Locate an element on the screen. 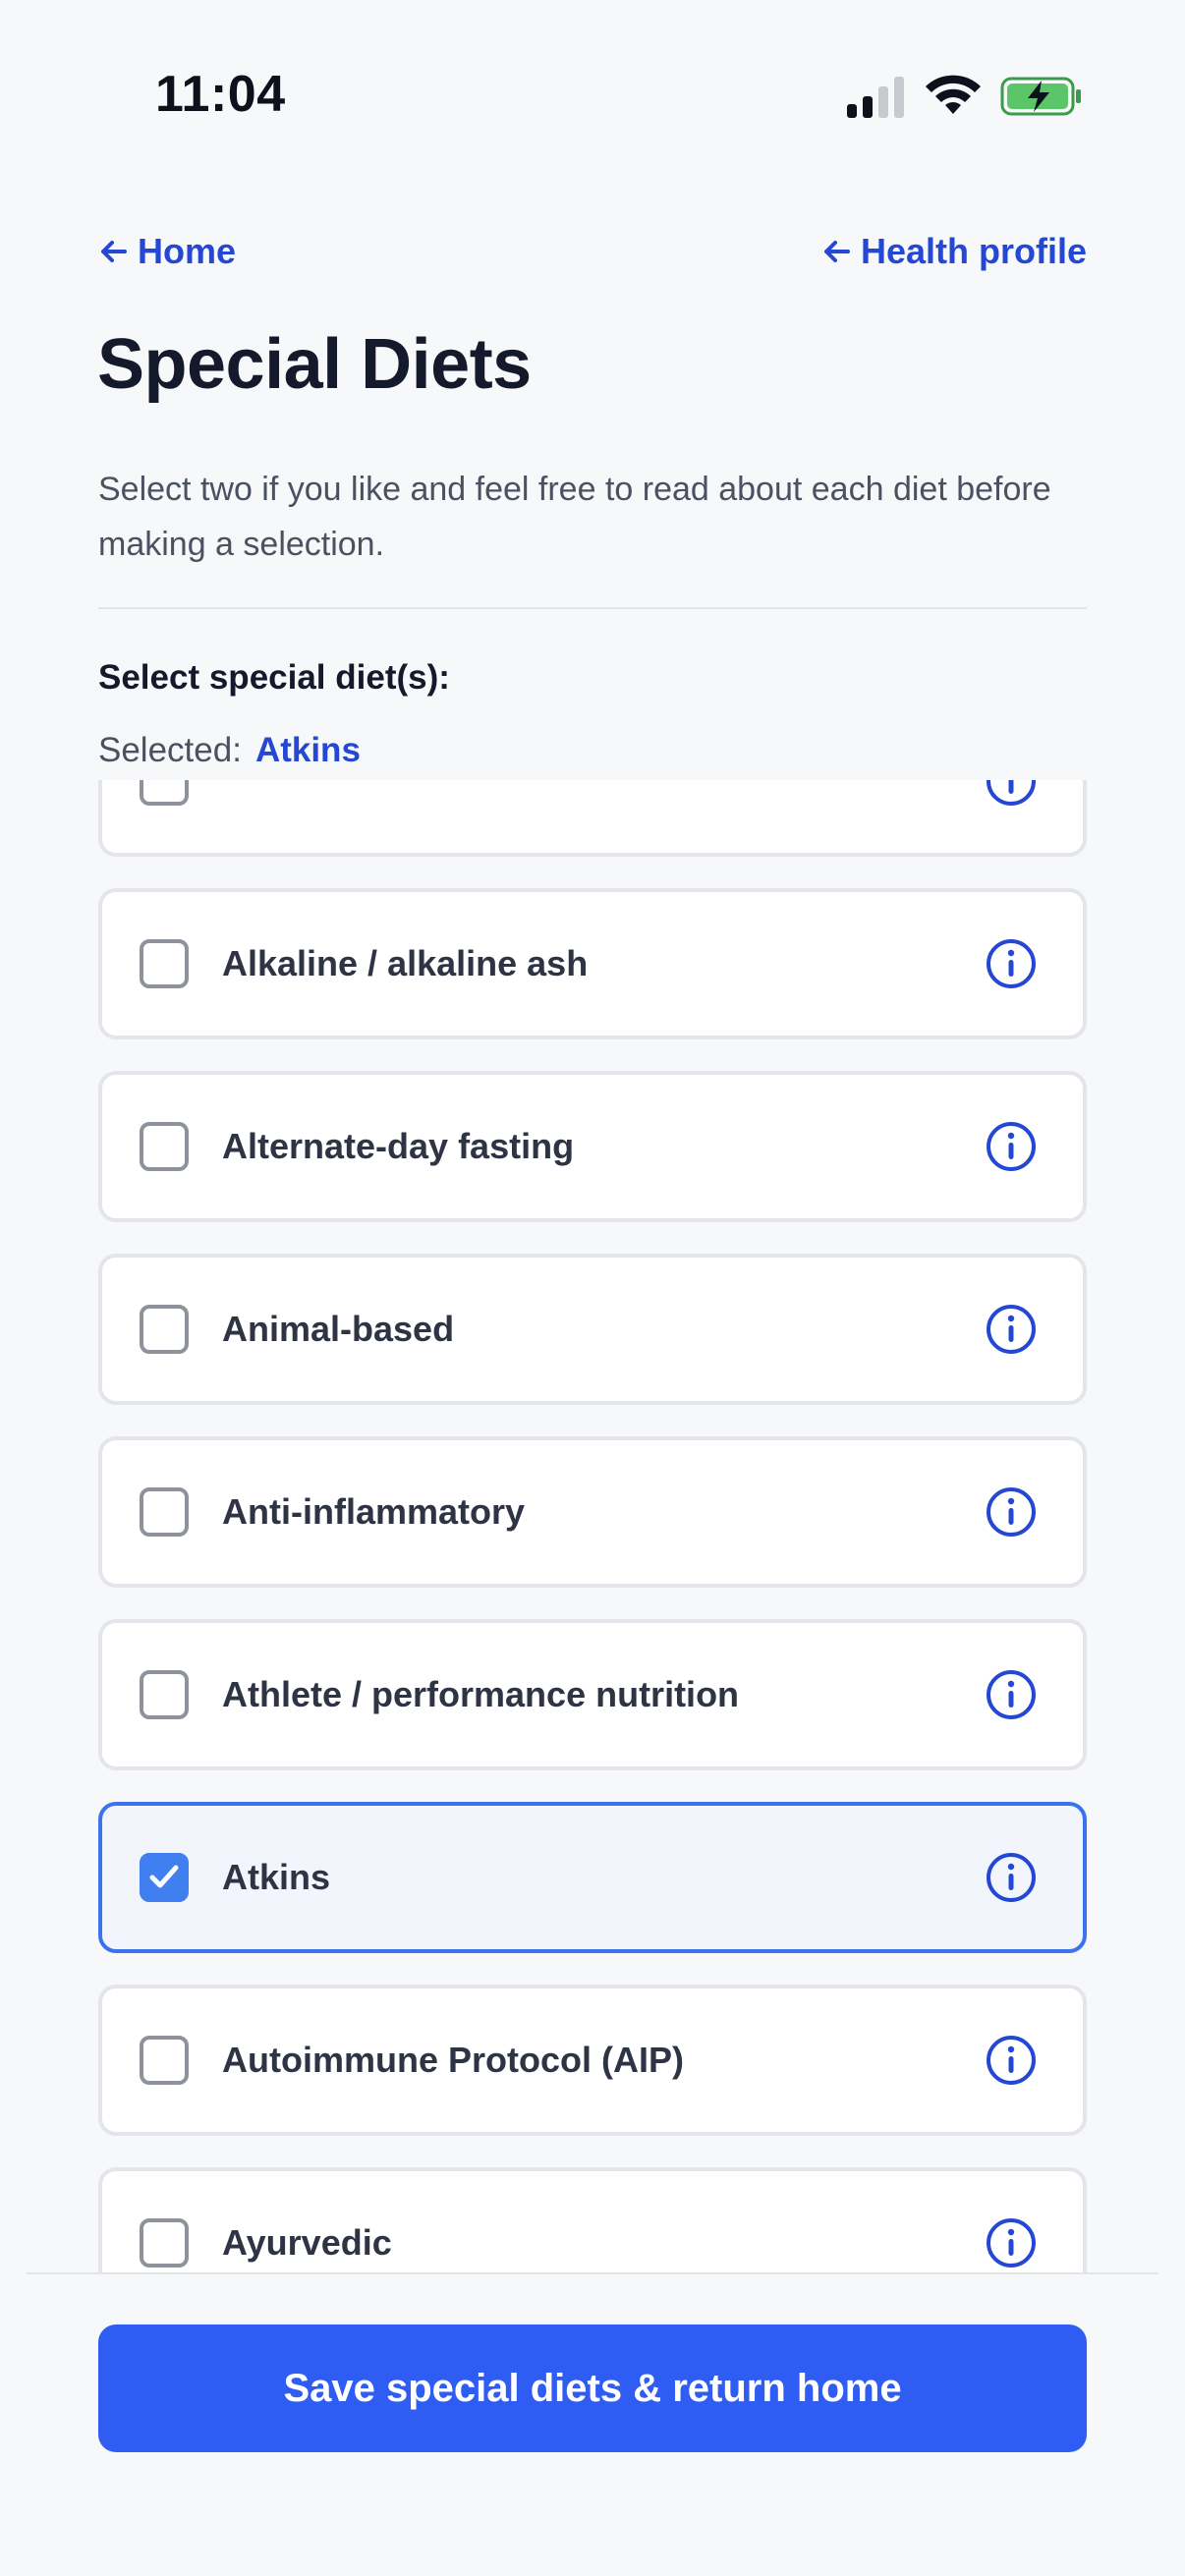 This screenshot has height=2576, width=1185. select-diets-label: Select special diet(s): is located at coordinates (274, 677).